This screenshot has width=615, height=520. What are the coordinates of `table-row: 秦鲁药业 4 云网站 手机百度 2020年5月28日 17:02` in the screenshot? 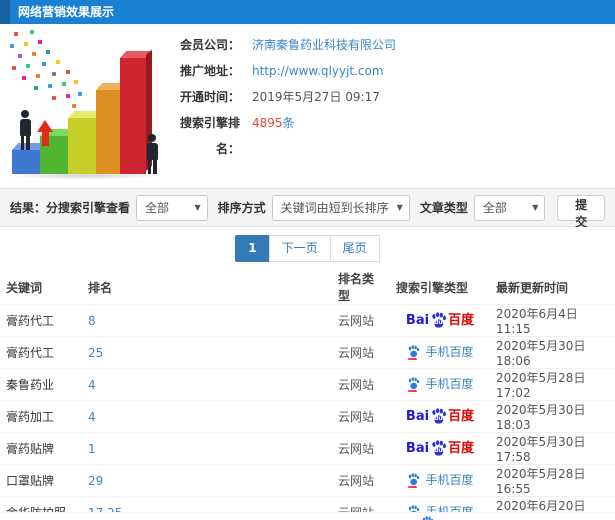 It's located at (307, 384).